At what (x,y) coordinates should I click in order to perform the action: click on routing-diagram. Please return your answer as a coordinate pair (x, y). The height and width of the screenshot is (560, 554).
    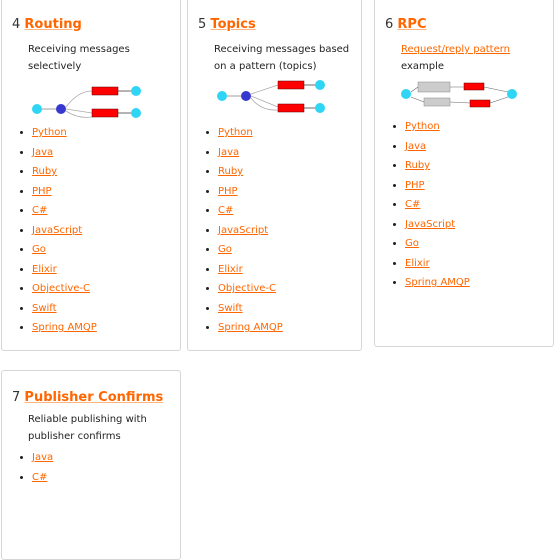
    Looking at the image, I should click on (86, 102).